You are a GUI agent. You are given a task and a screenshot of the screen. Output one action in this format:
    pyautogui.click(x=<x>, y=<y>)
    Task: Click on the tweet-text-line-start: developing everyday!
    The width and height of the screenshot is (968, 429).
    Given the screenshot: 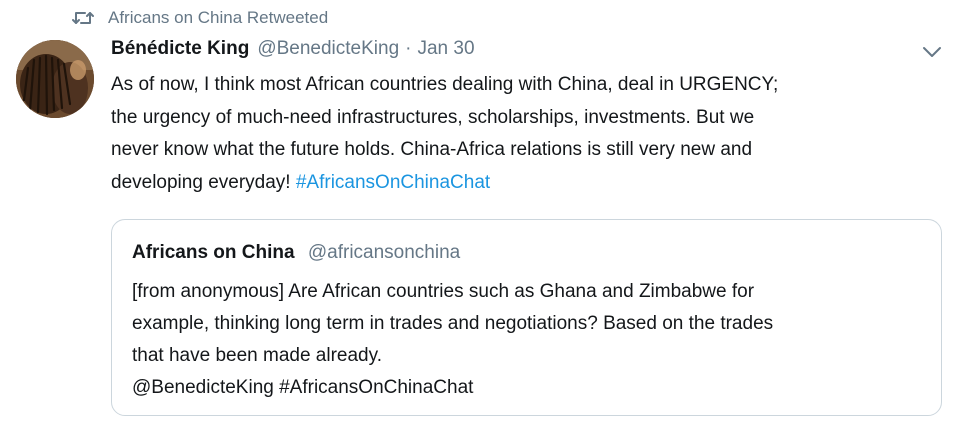 What is the action you would take?
    pyautogui.click(x=203, y=182)
    